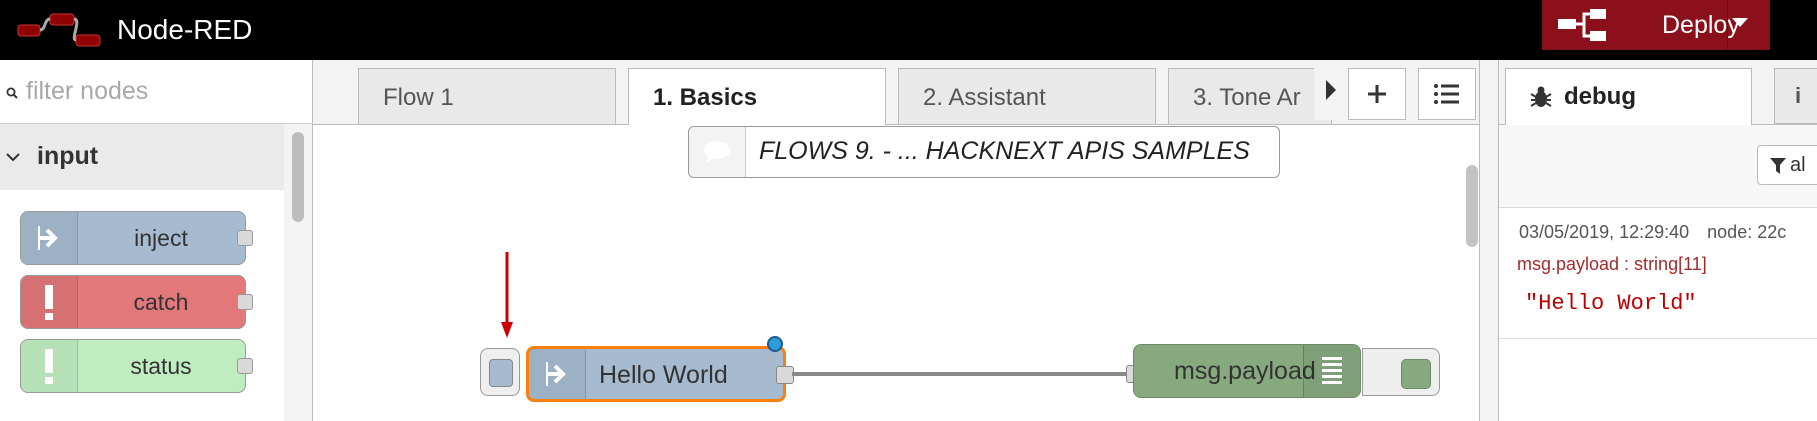 The height and width of the screenshot is (421, 1817). Describe the element at coordinates (1611, 303) in the screenshot. I see `debug-message-value: "Hello World"` at that location.